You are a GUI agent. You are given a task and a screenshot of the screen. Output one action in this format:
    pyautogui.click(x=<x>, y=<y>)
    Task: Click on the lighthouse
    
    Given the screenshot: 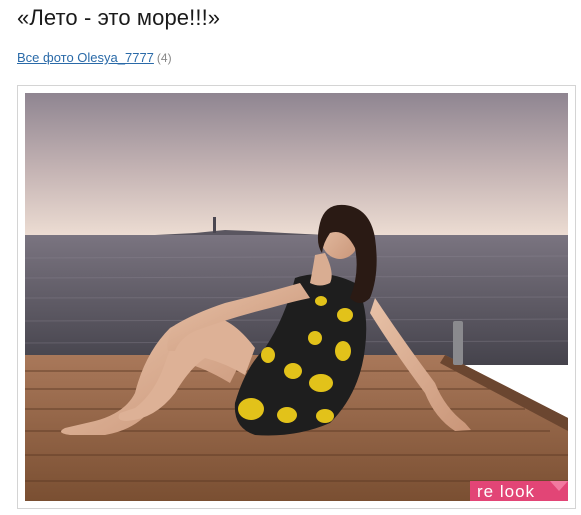 What is the action you would take?
    pyautogui.click(x=214, y=225)
    